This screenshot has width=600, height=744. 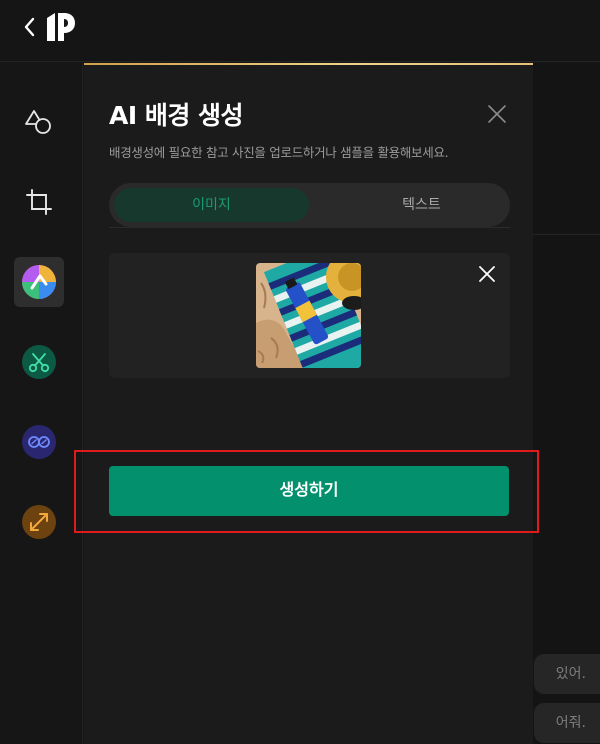 I want to click on panel-accent-line, so click(x=308, y=64).